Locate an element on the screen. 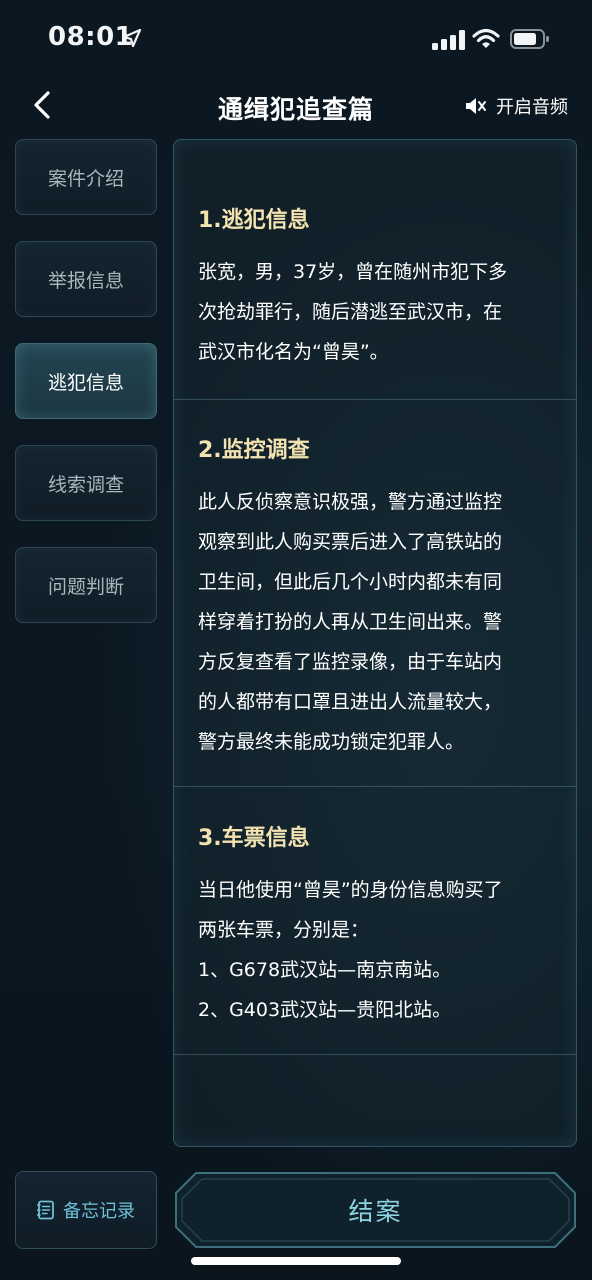 The height and width of the screenshot is (1280, 592). body-line: 观察到此人购买票后进入了高铁站的 is located at coordinates (350, 542).